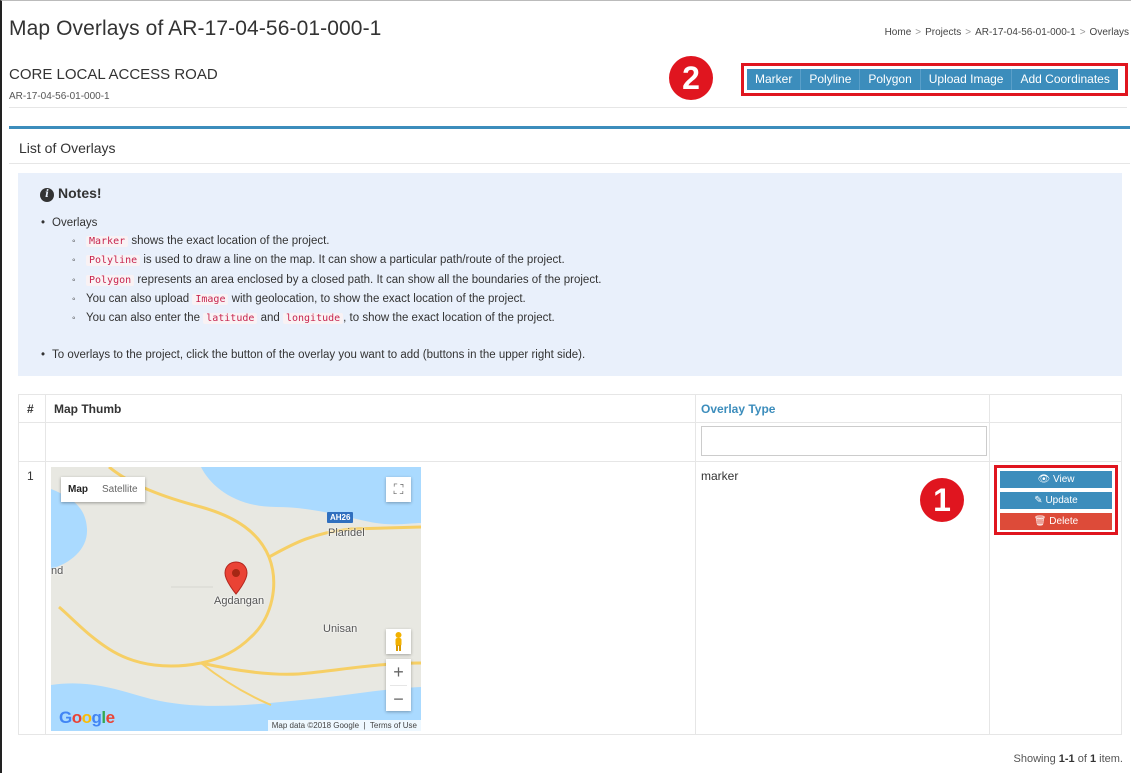 This screenshot has width=1131, height=773. Describe the element at coordinates (236, 578) in the screenshot. I see `map-pin-icon` at that location.